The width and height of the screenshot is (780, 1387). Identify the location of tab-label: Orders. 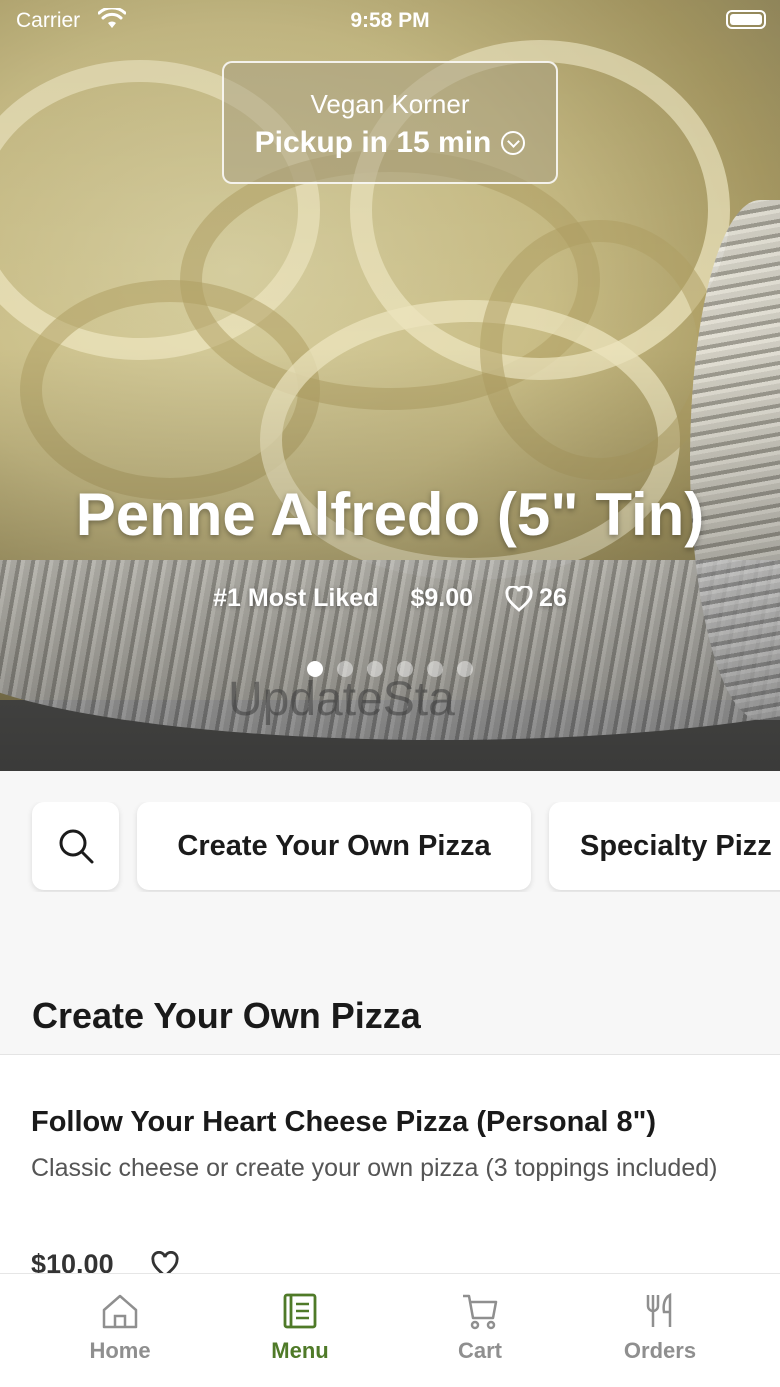
(660, 1350).